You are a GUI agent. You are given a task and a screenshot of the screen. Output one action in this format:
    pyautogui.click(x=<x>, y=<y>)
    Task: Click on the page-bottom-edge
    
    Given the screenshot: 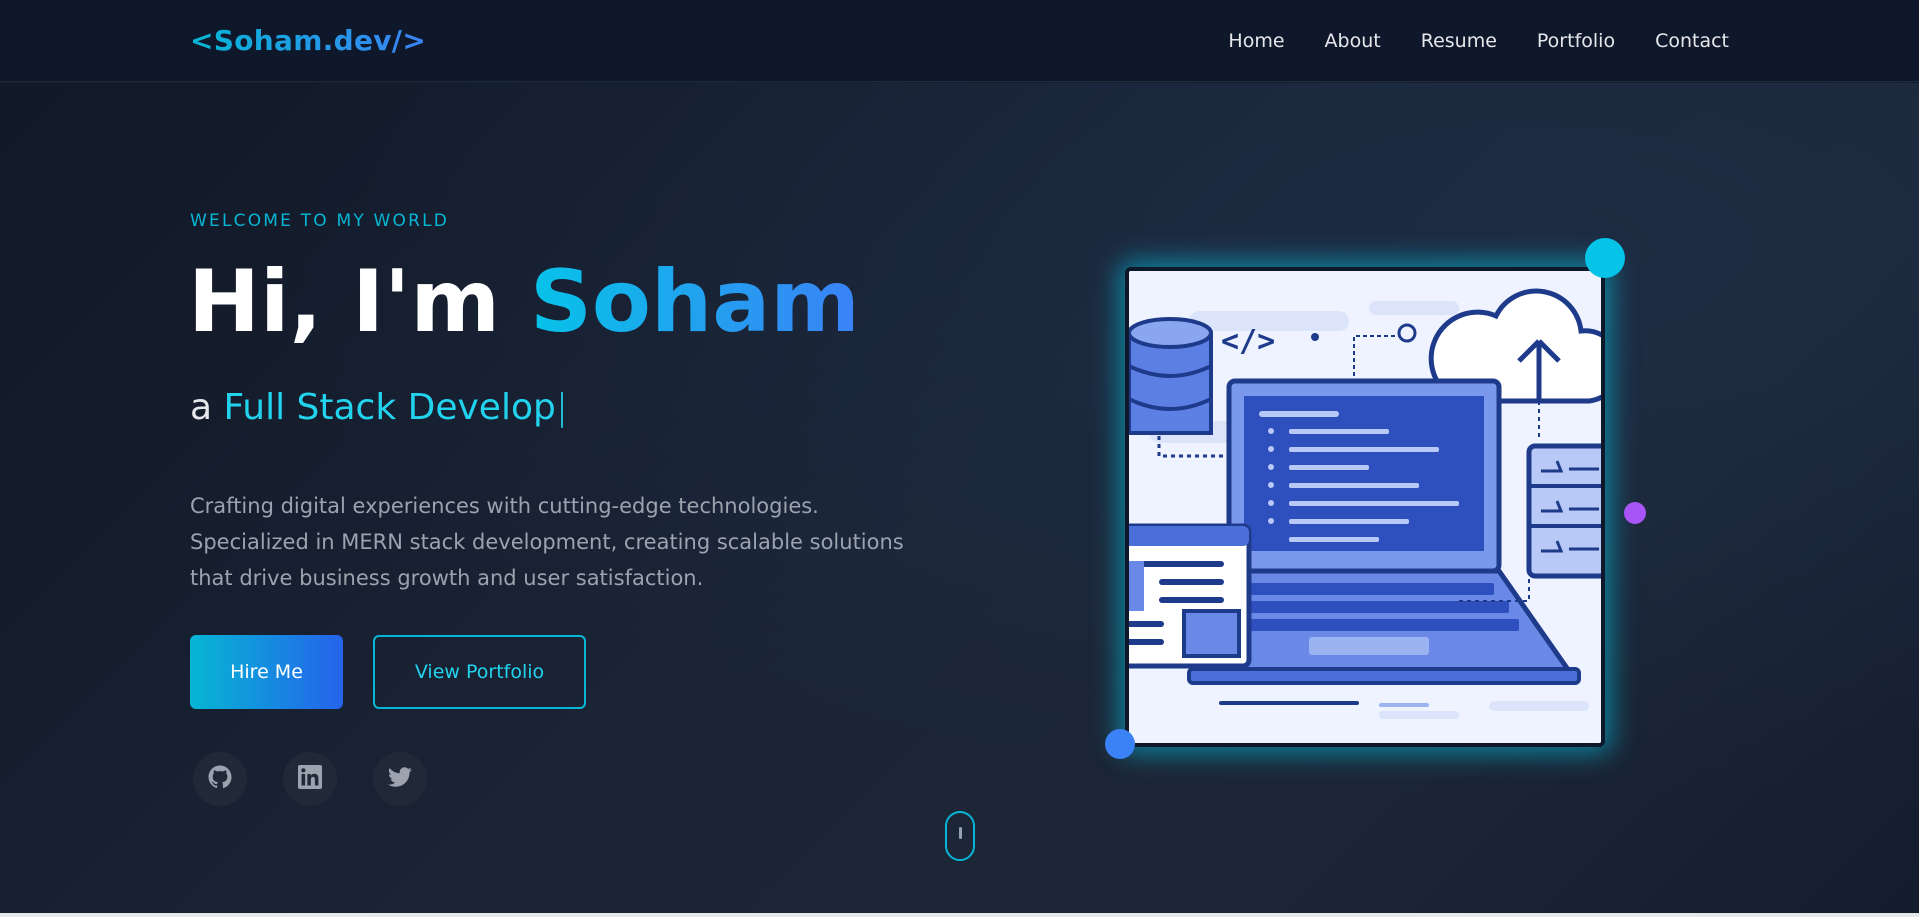 What is the action you would take?
    pyautogui.click(x=959, y=915)
    